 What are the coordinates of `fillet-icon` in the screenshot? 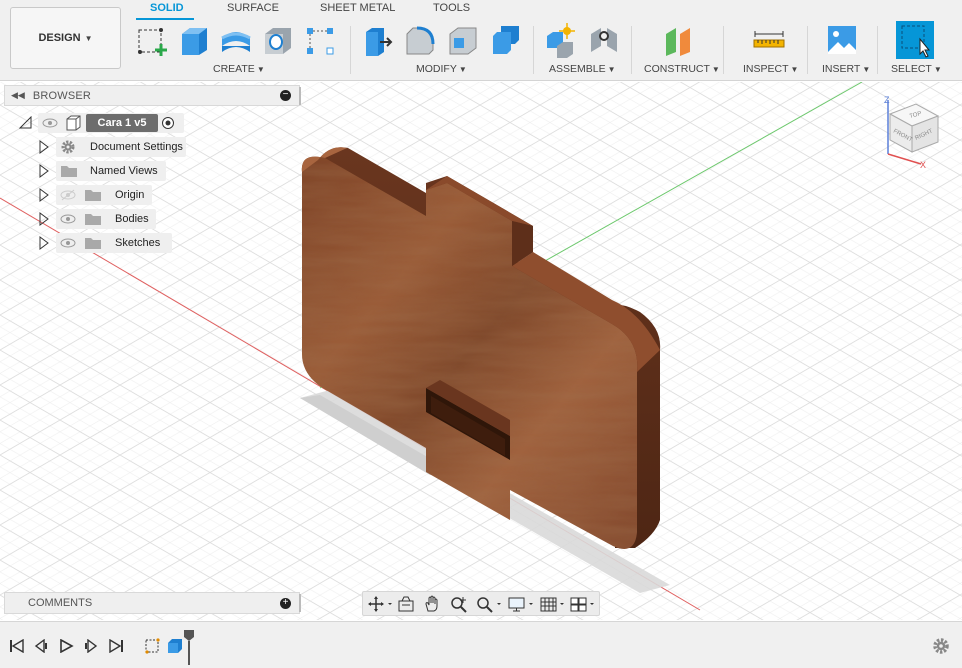 It's located at (420, 40).